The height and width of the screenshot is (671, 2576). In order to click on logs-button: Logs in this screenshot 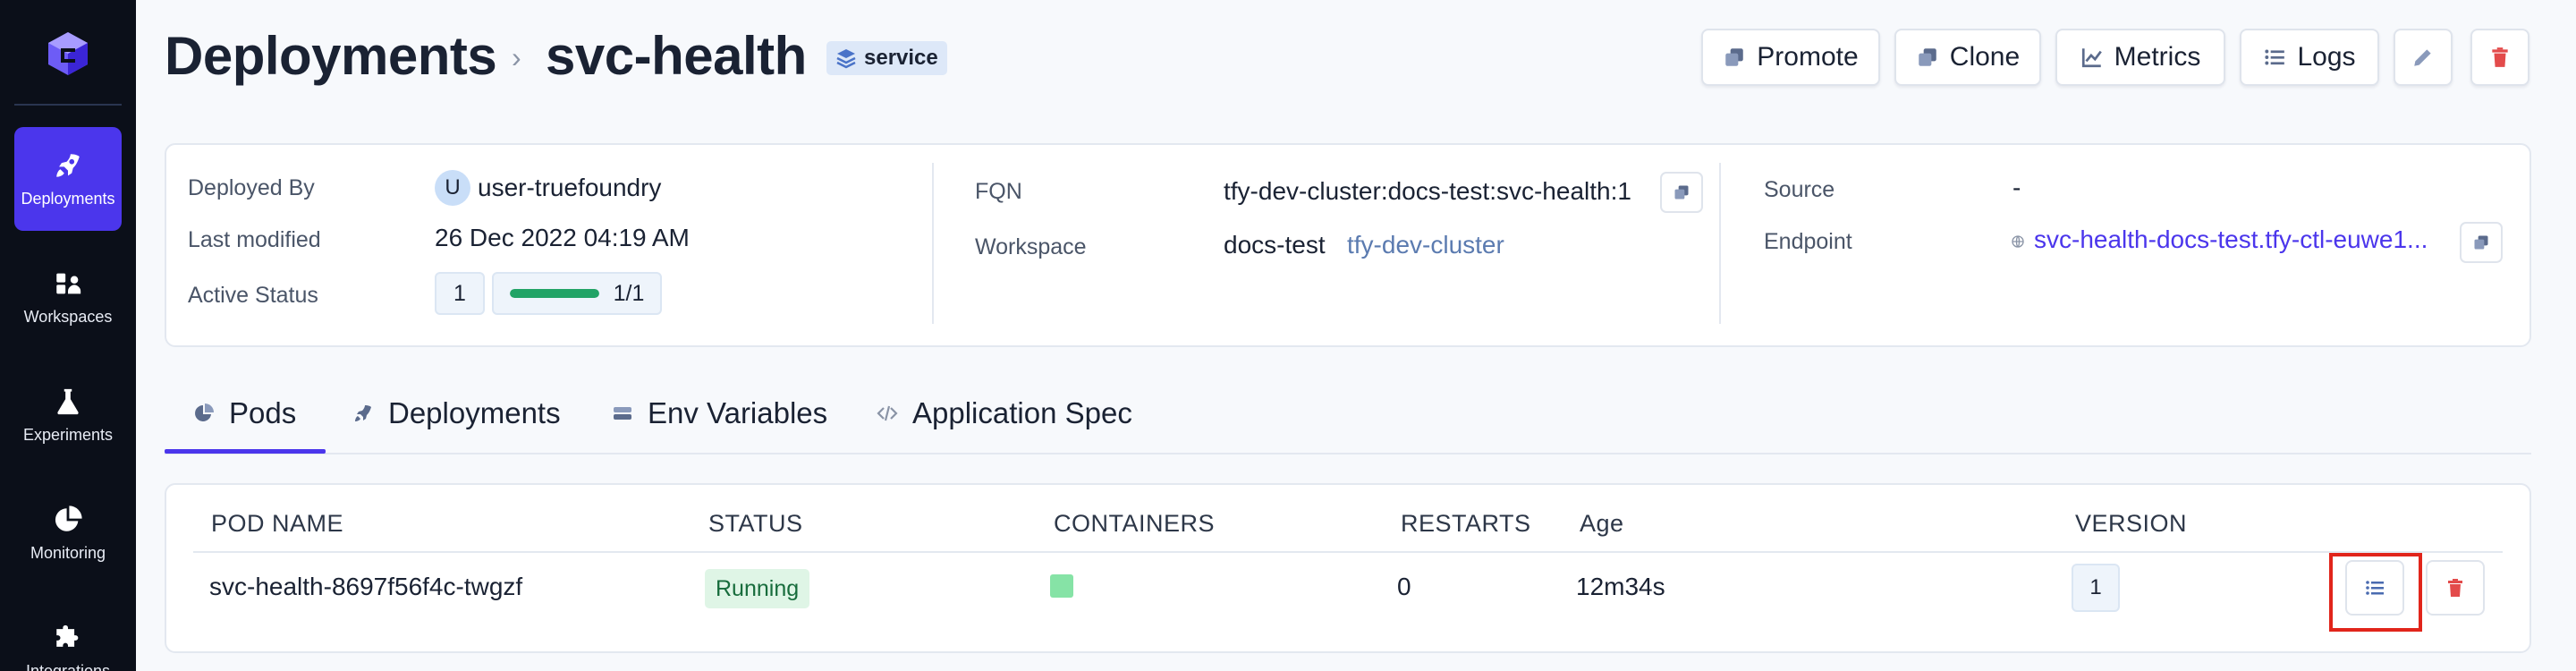, I will do `click(2309, 58)`.